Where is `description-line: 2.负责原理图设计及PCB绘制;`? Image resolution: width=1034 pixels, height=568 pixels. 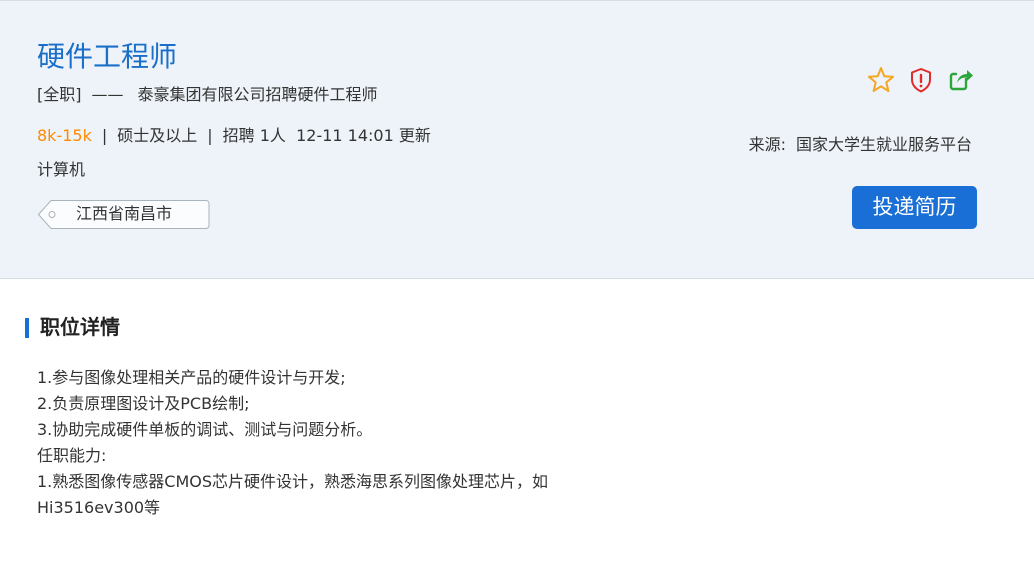
description-line: 2.负责原理图设计及PCB绘制; is located at coordinates (143, 403).